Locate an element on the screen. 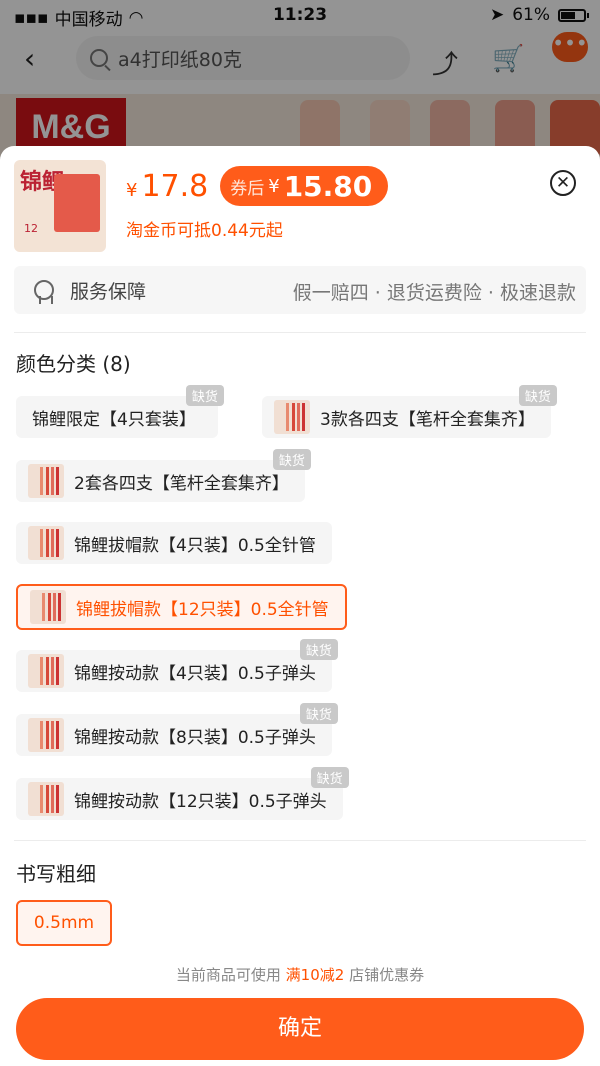  coupon-note-highlight: 满10减2 is located at coordinates (315, 975).